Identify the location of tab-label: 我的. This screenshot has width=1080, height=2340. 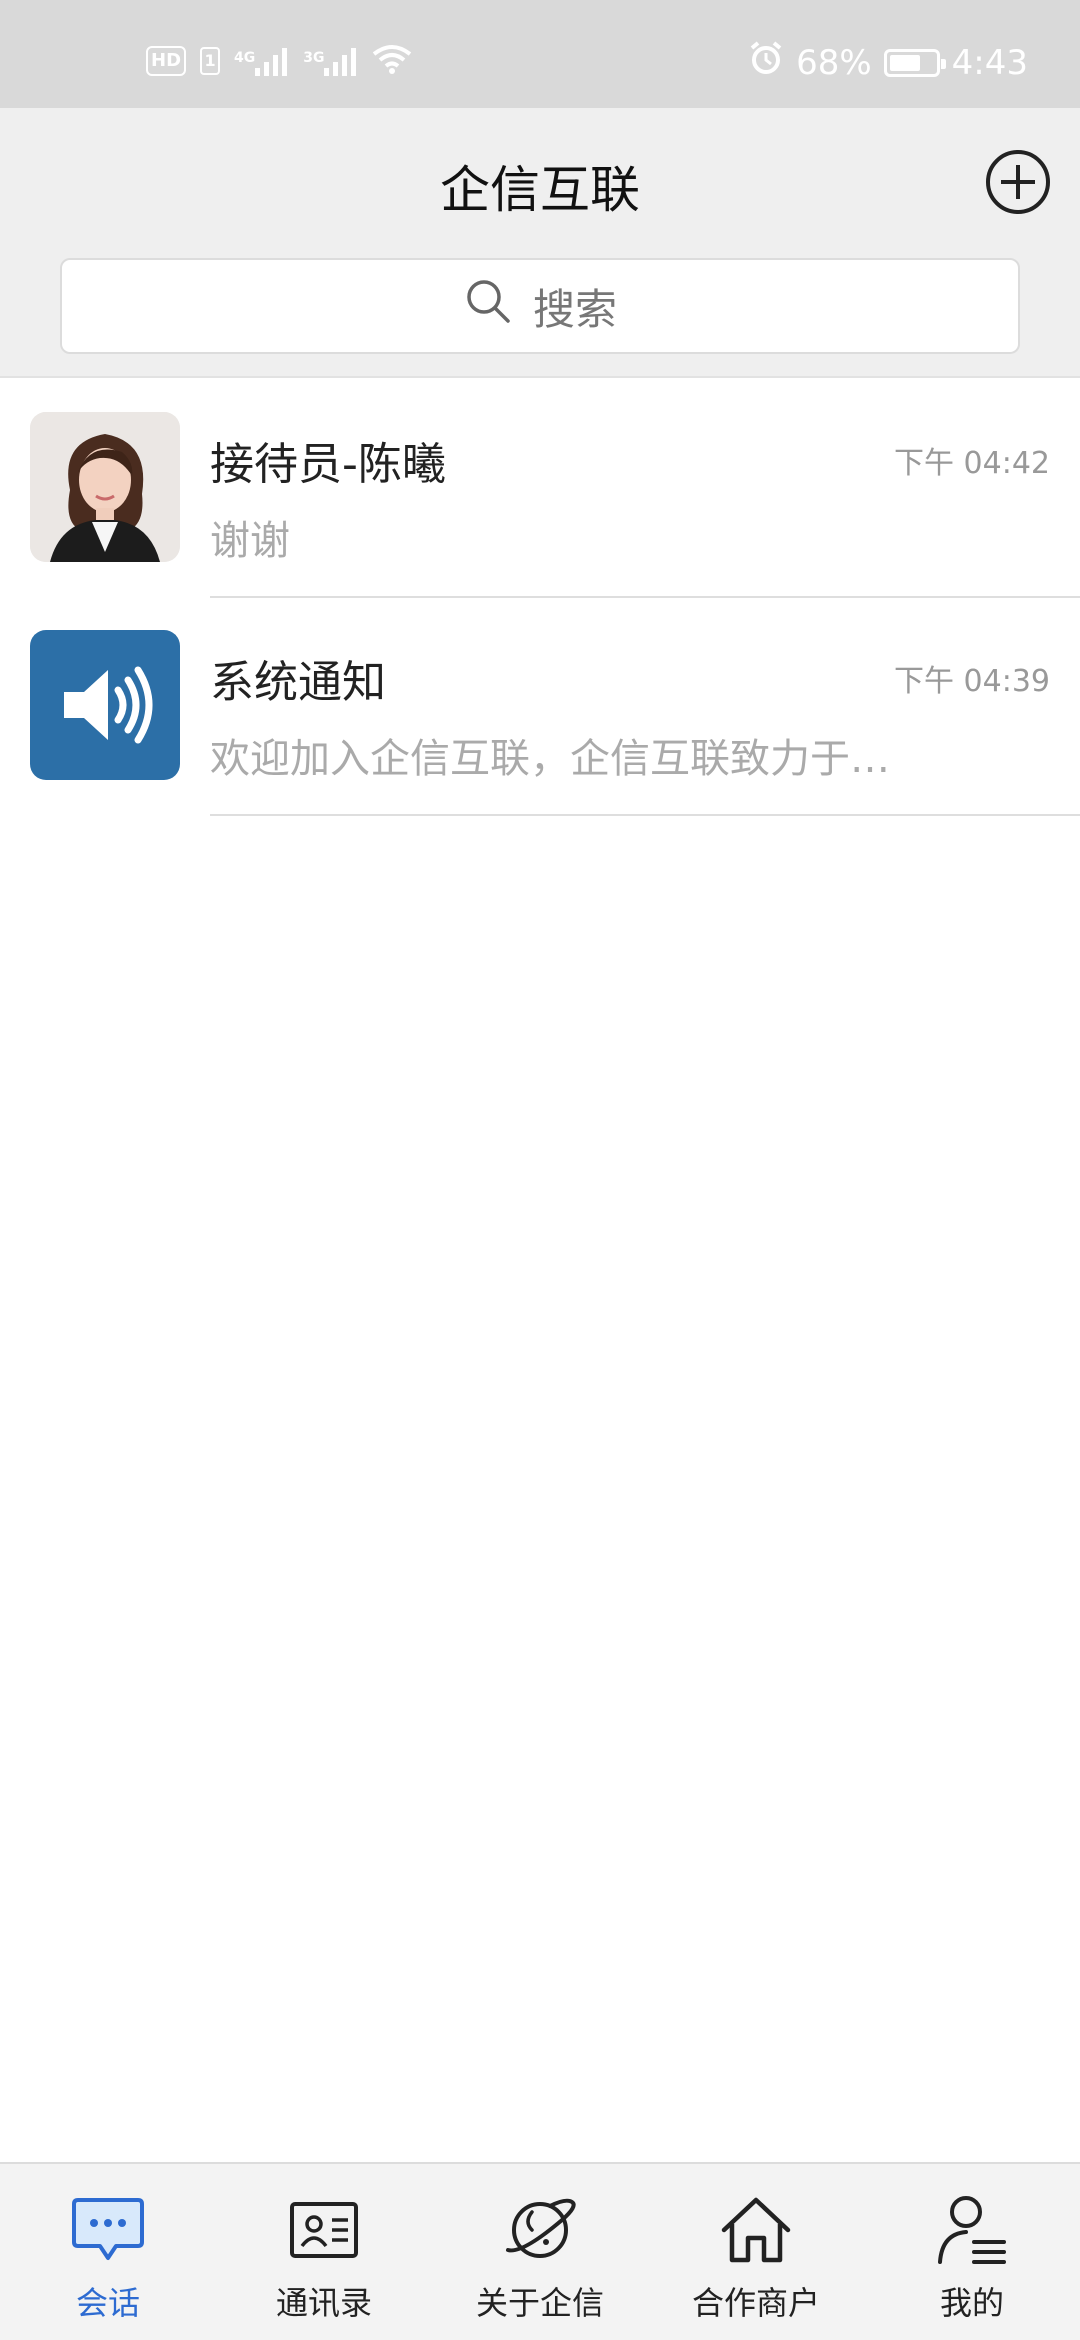
(971, 2303).